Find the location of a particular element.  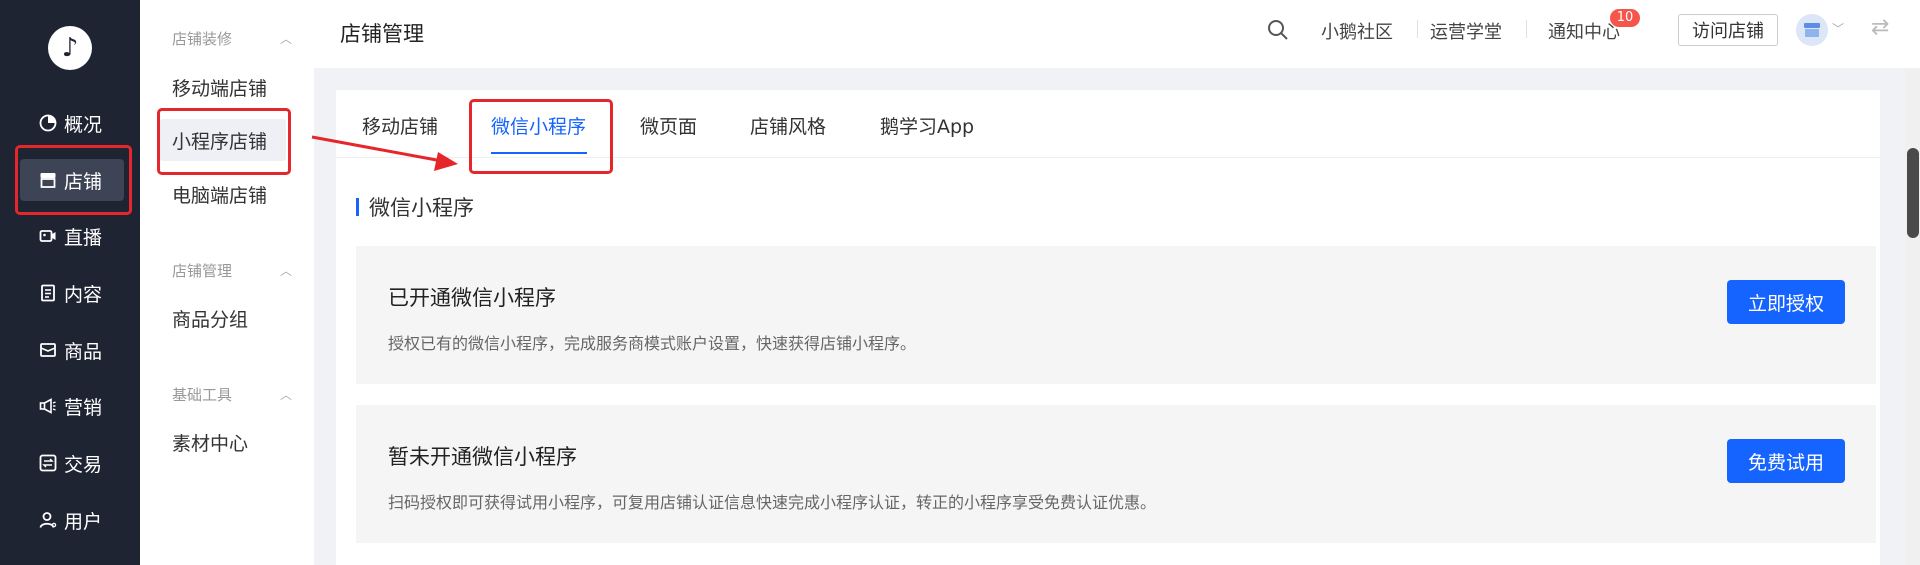

box-icon is located at coordinates (48, 350).